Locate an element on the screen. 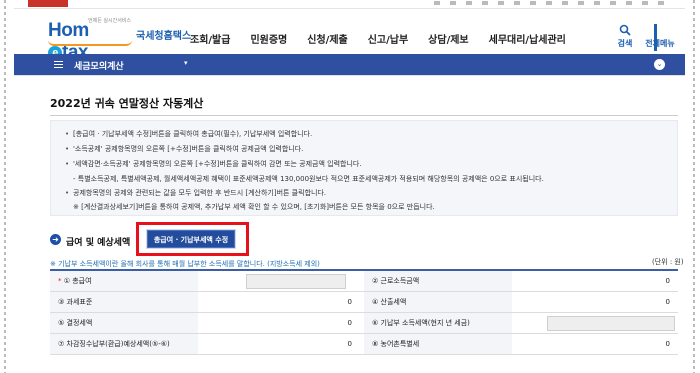 The height and width of the screenshot is (373, 700). tax-base-label: ③ 과세표준 is located at coordinates (124, 302).